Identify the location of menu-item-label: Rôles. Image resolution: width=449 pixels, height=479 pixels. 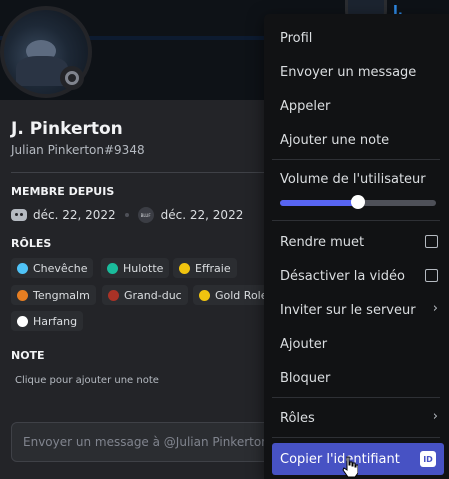
(297, 418).